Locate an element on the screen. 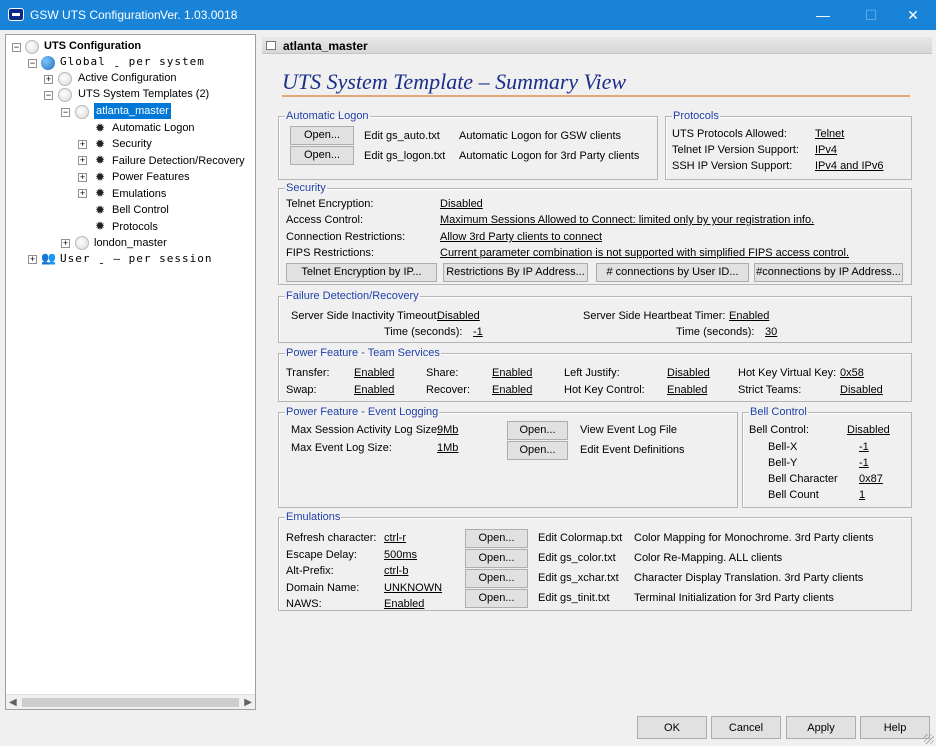 This screenshot has height=746, width=936. max-event-log-value: 1Mb is located at coordinates (447, 448).